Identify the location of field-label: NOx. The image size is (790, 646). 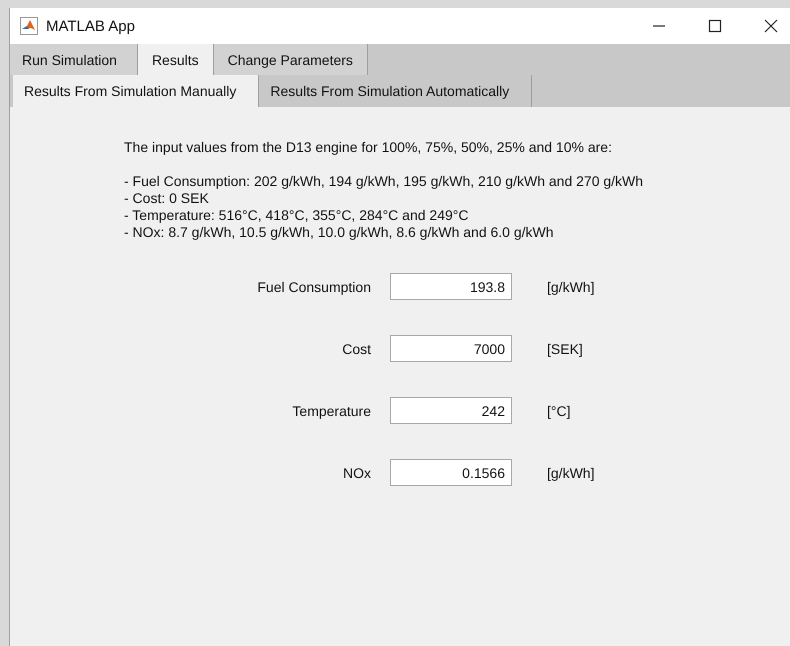
(356, 472).